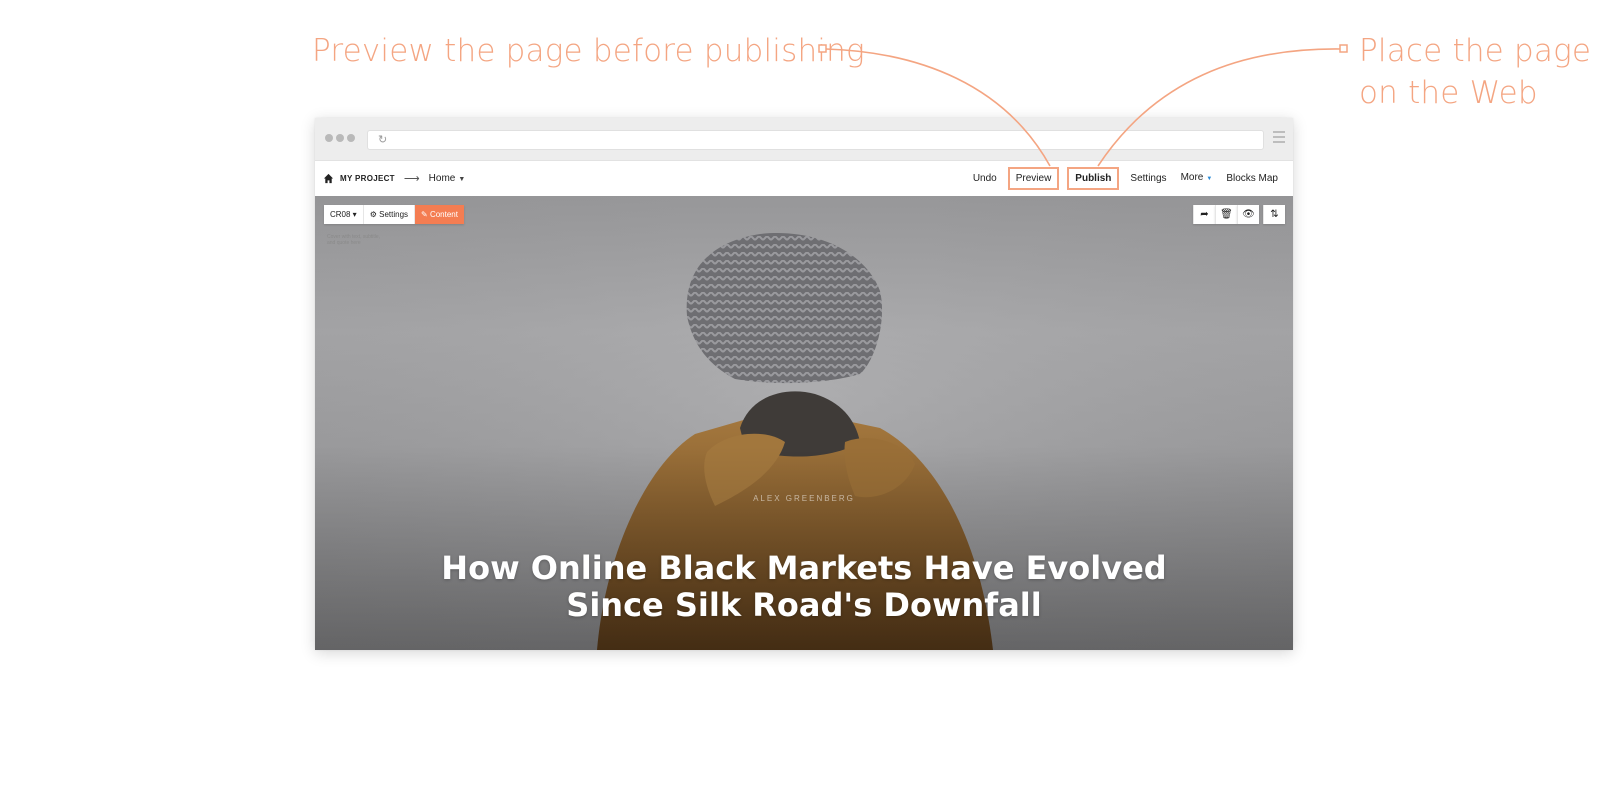  I want to click on publish-connector-line, so click(1219, 107).